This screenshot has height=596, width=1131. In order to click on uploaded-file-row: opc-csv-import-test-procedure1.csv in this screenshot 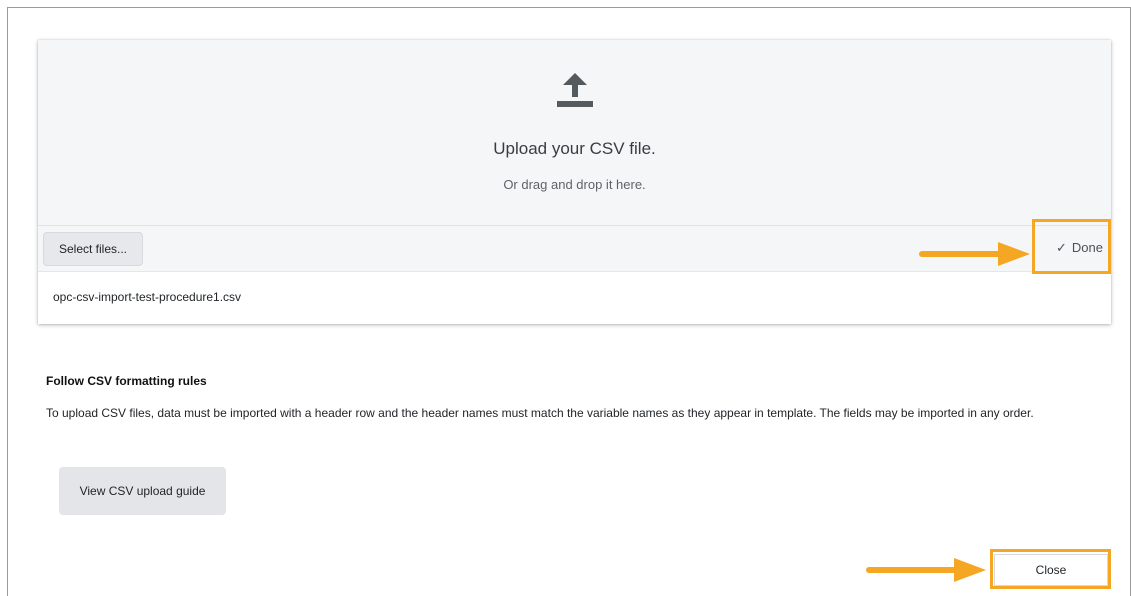, I will do `click(574, 298)`.